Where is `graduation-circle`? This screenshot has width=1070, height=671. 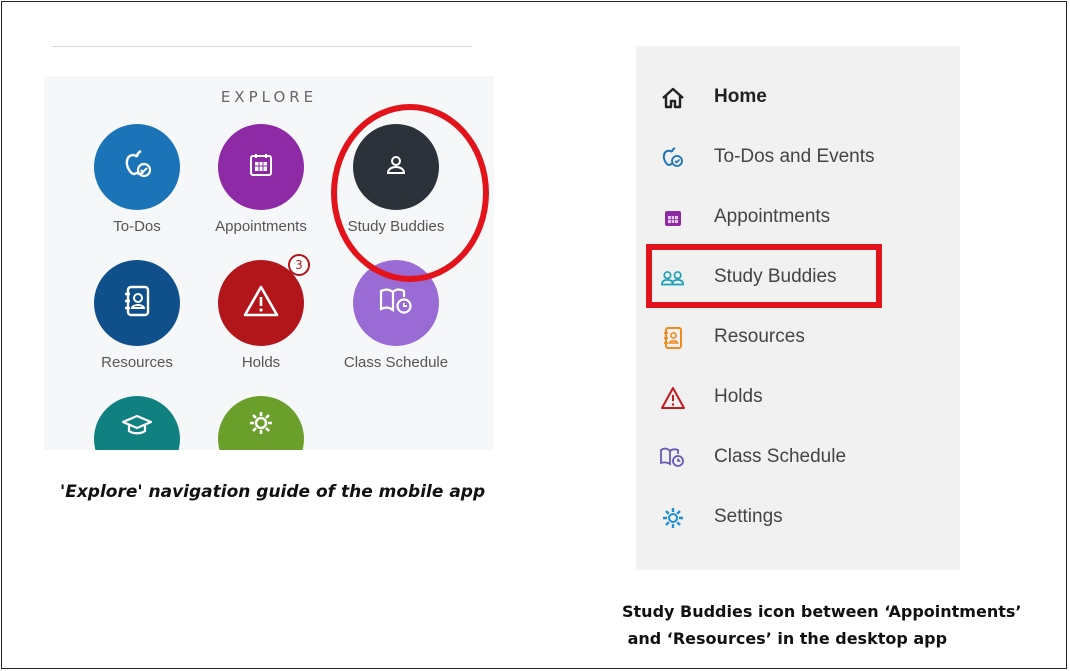 graduation-circle is located at coordinates (137, 423).